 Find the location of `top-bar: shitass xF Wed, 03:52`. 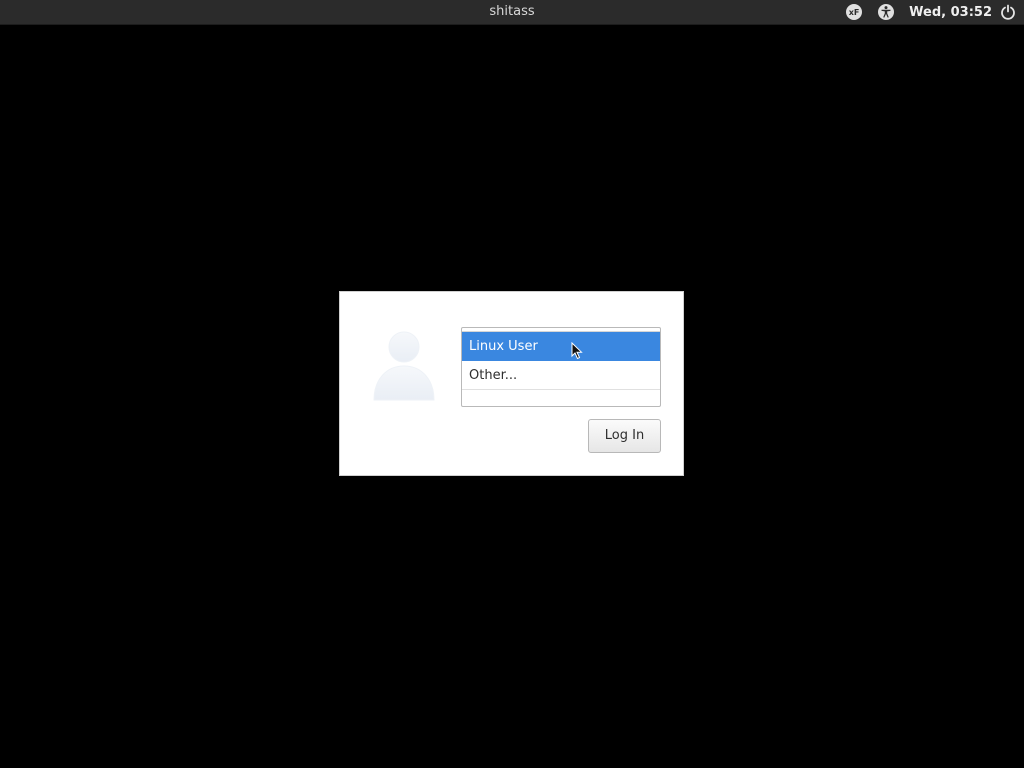

top-bar: shitass xF Wed, 03:52 is located at coordinates (512, 12).